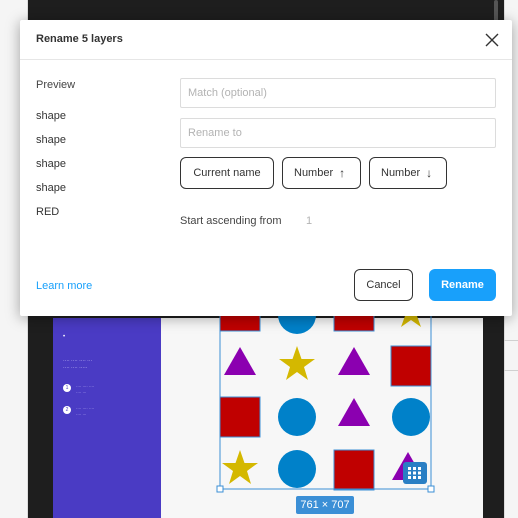 This screenshot has width=518, height=518. I want to click on number-descending-label: Number, so click(401, 173).